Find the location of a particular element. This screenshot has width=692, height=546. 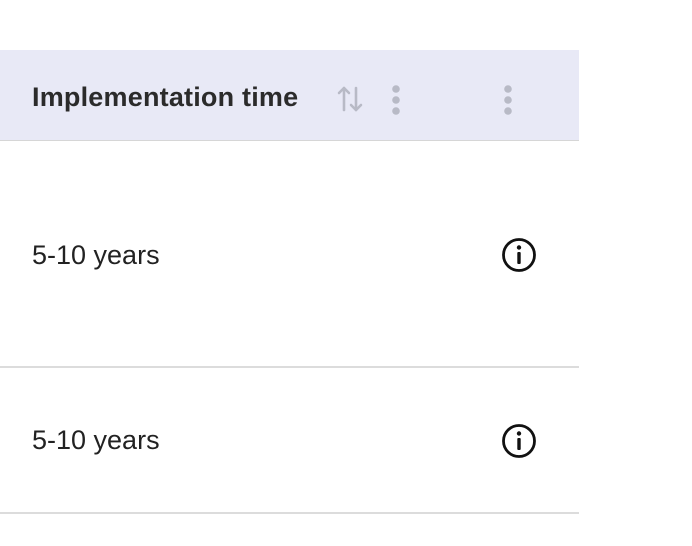

actions-column-menu-icon is located at coordinates (508, 100).